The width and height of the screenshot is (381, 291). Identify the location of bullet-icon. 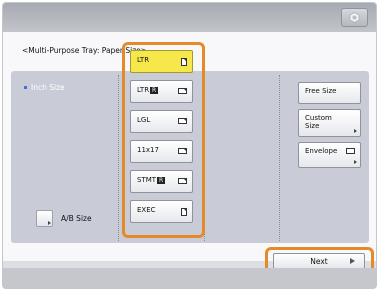
(25, 87).